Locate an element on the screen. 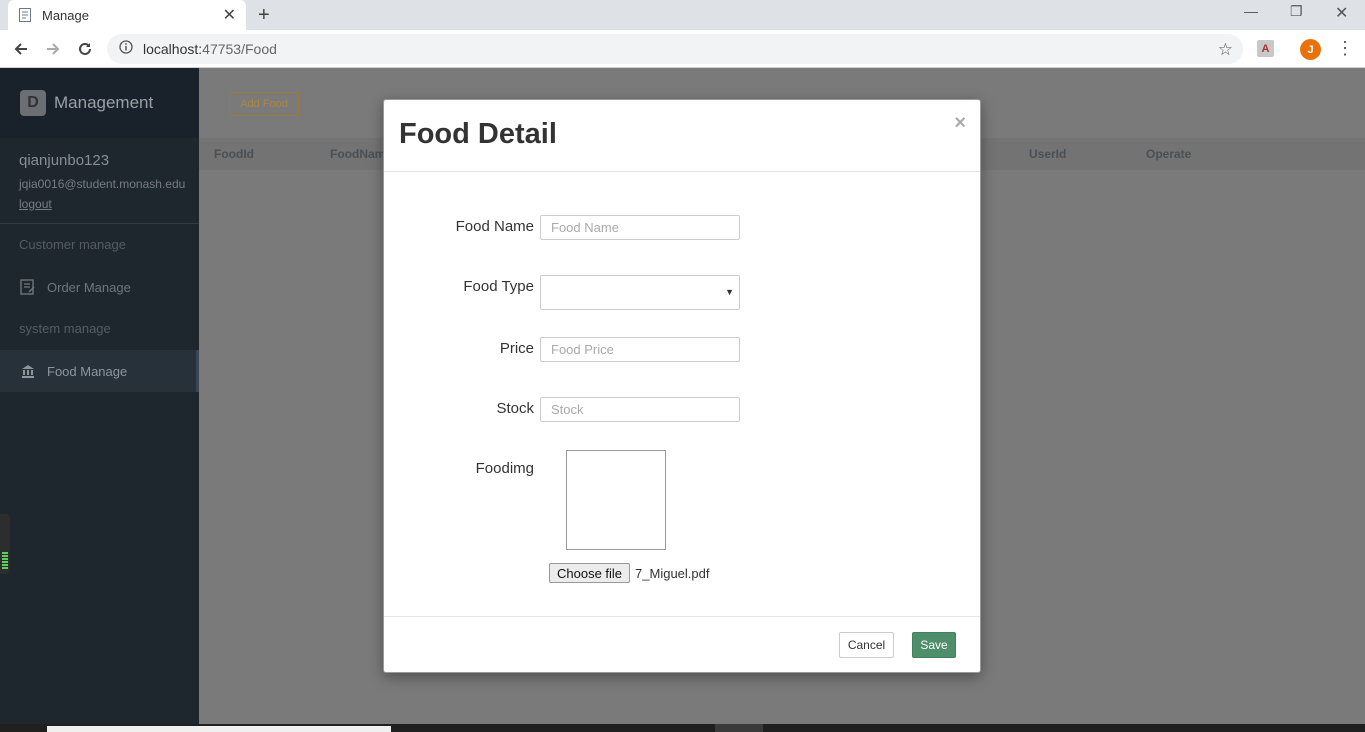 This screenshot has height=732, width=1365. restore-icon: ❐ is located at coordinates (1296, 11).